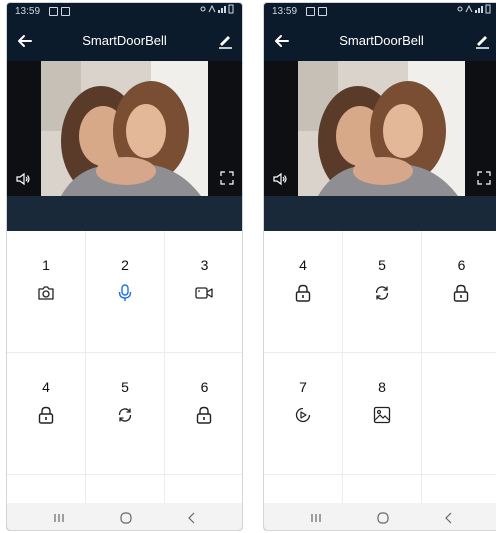 The width and height of the screenshot is (496, 533). I want to click on control-cell-record: 3, so click(203, 292).